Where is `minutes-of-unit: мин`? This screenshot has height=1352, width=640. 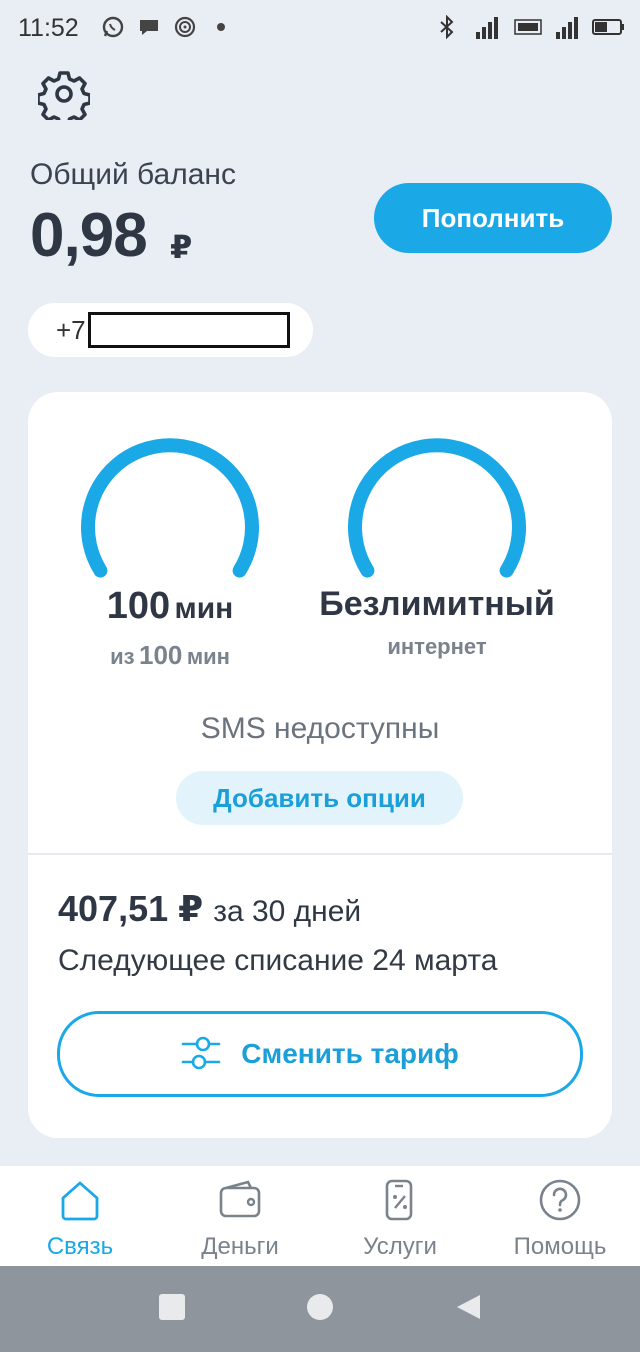
minutes-of-unit: мин is located at coordinates (208, 656).